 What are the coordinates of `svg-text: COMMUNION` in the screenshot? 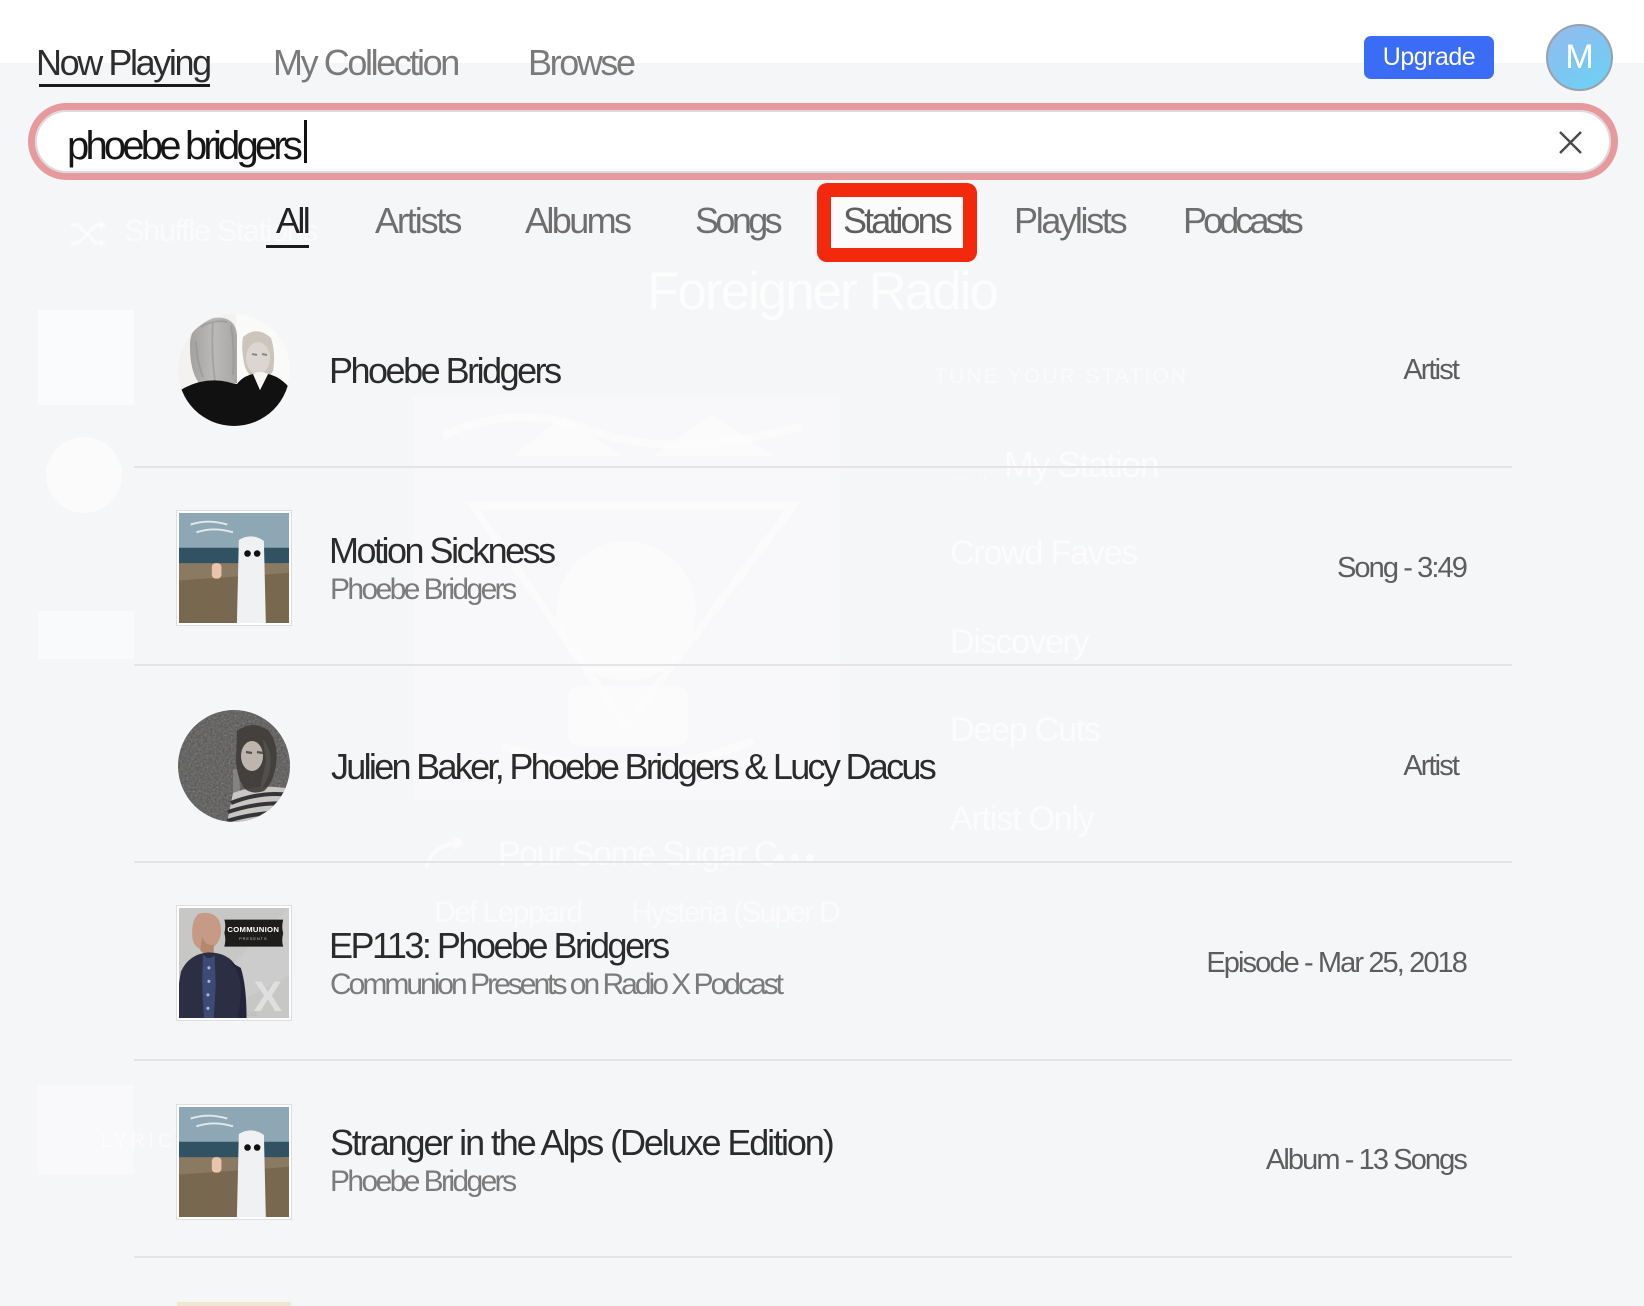 It's located at (253, 929).